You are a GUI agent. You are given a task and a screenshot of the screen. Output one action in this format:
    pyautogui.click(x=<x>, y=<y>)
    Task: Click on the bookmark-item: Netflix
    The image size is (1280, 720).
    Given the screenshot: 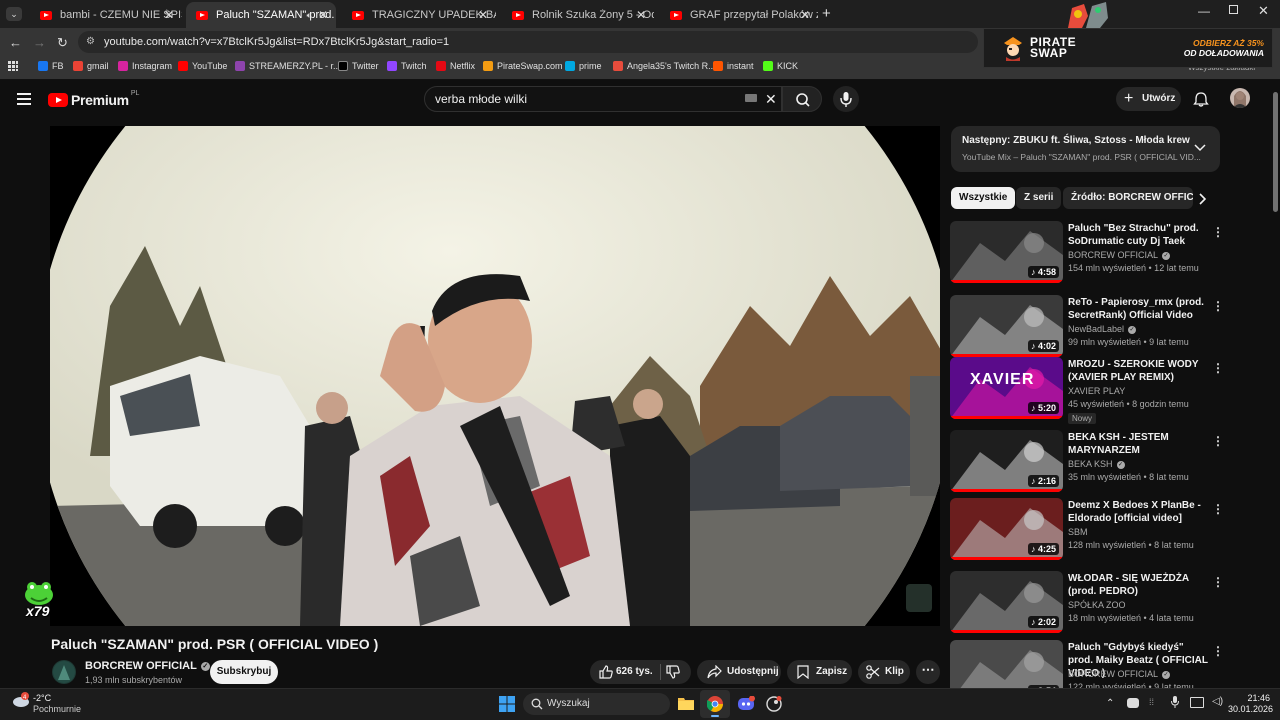 What is the action you would take?
    pyautogui.click(x=455, y=66)
    